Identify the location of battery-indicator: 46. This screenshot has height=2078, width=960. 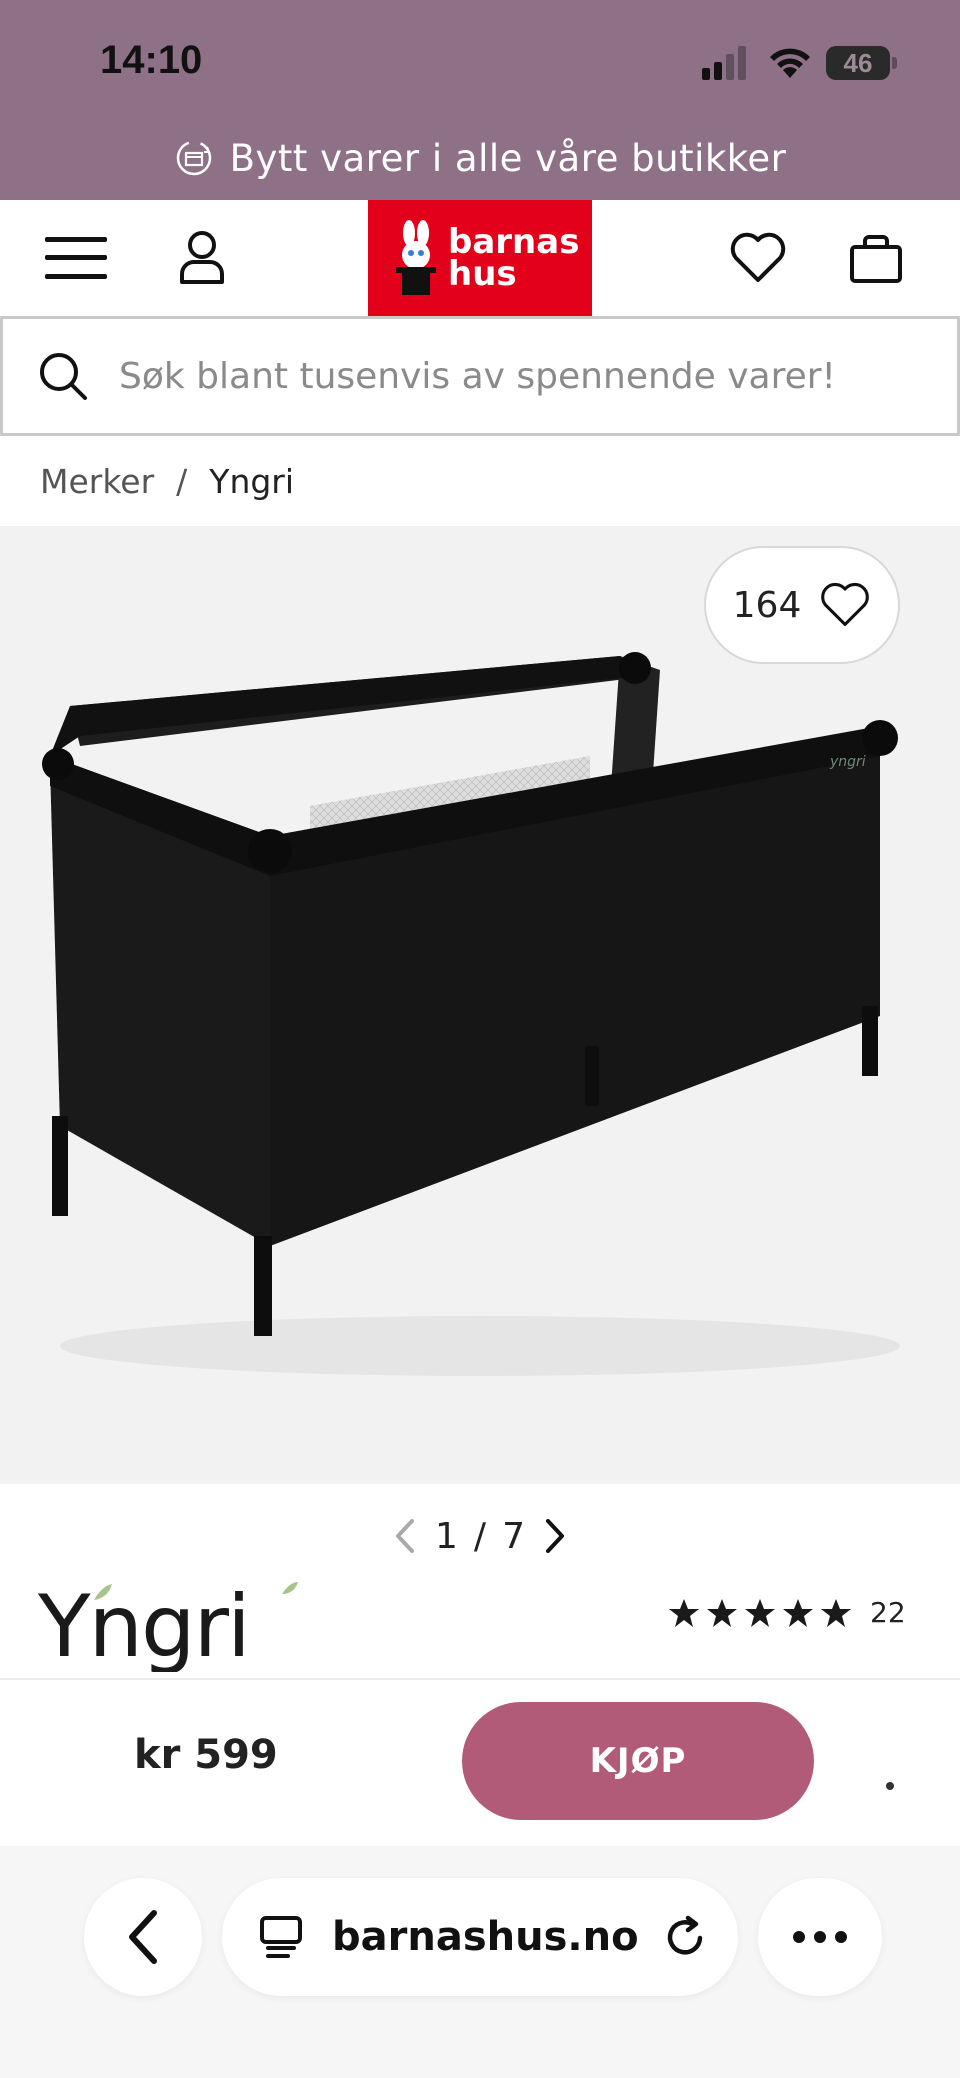
(861, 63).